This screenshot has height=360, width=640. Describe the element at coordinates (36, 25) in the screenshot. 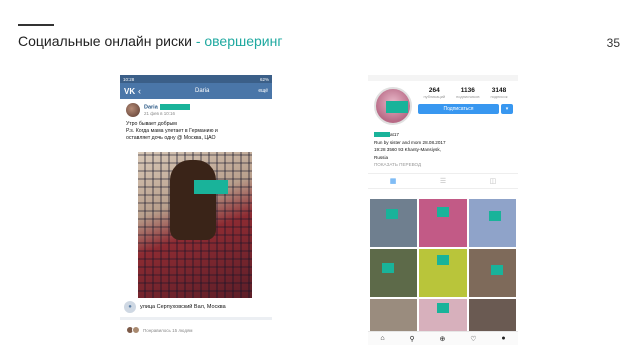

I see `title-accent-line` at that location.